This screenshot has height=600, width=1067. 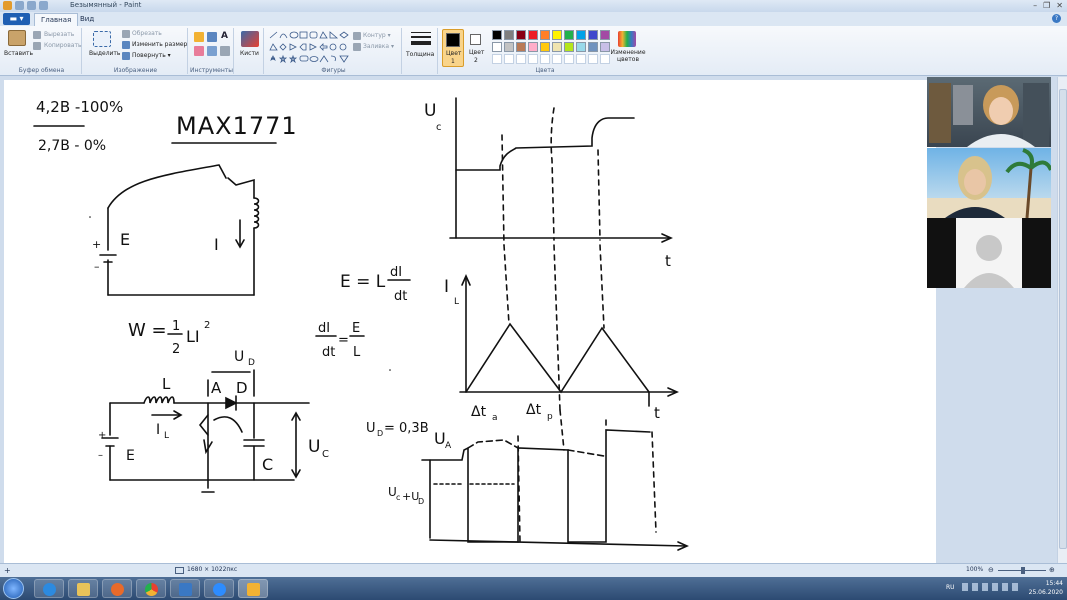 I want to click on paint-menu-button: ▬ ▾, so click(x=16, y=19).